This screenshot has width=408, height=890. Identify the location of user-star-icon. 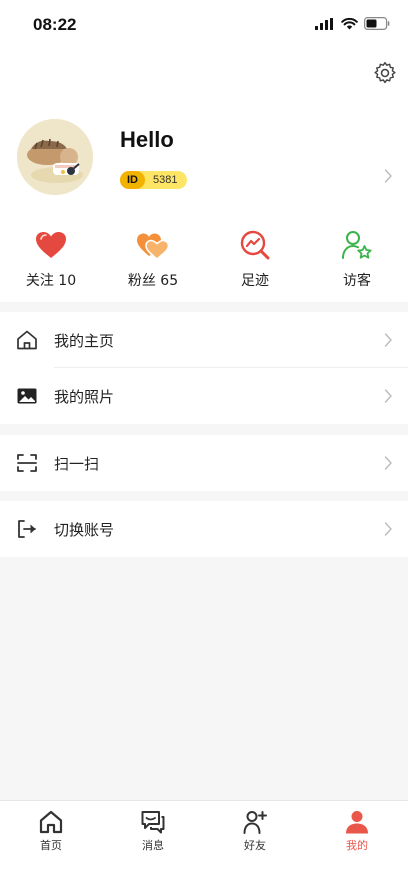
(357, 245).